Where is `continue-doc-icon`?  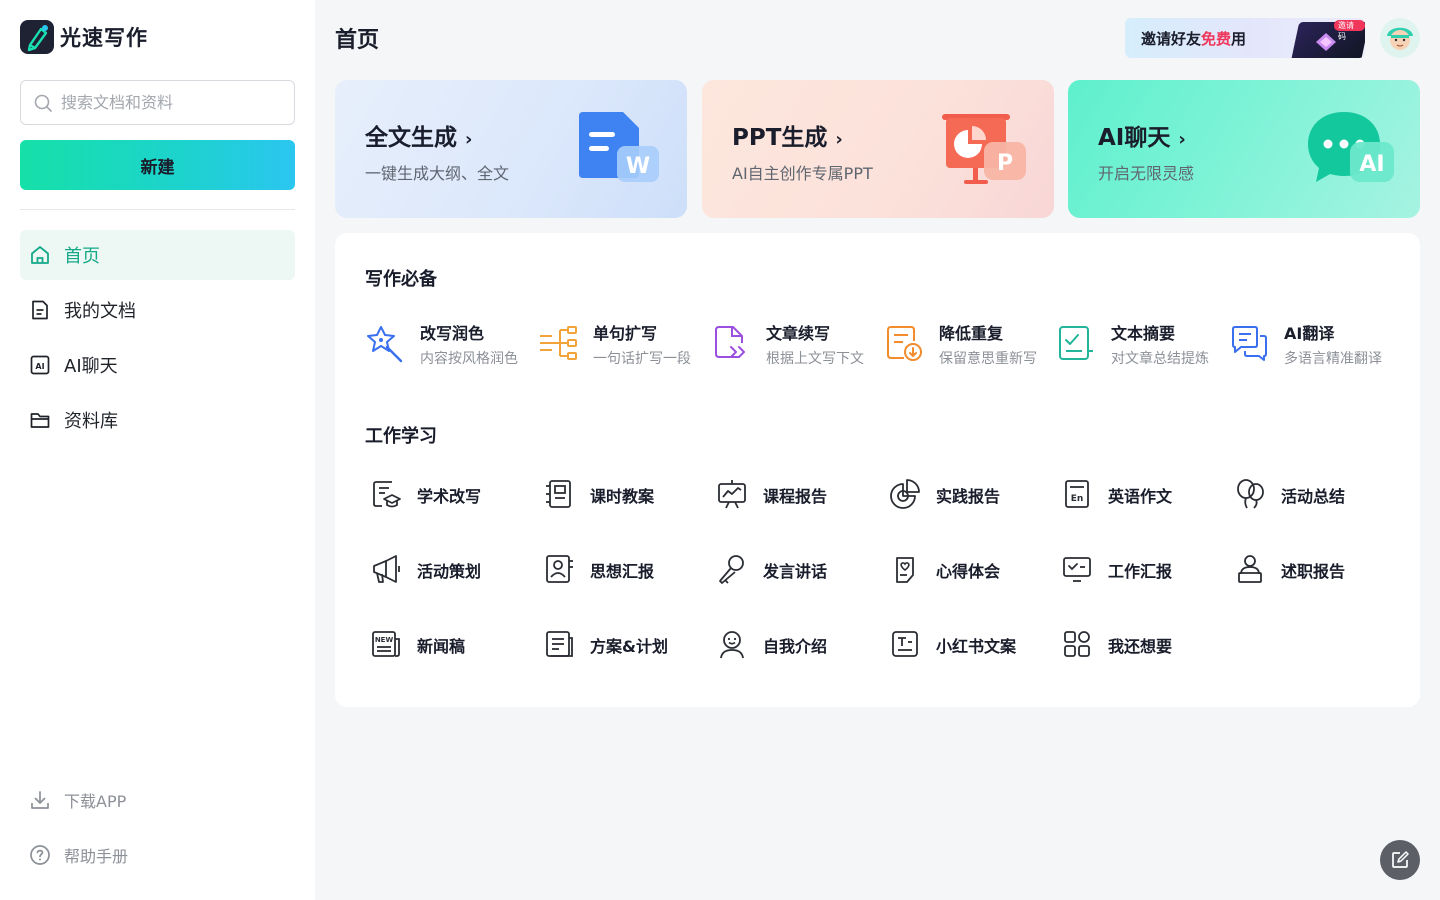 continue-doc-icon is located at coordinates (730, 342).